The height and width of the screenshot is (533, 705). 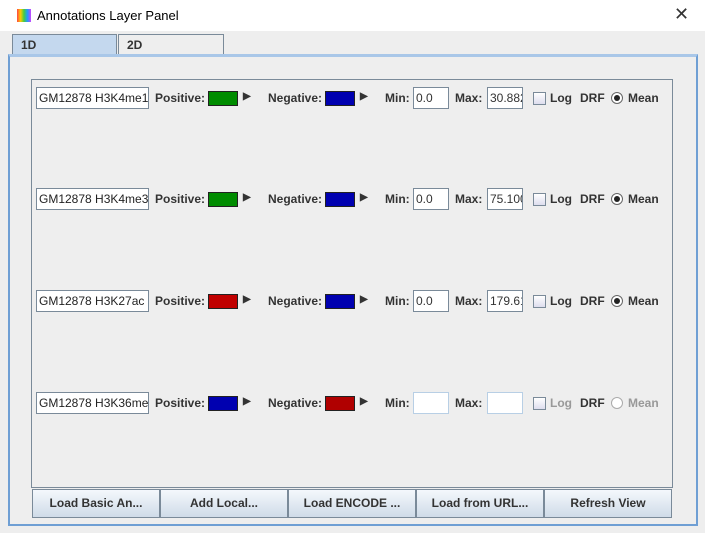 What do you see at coordinates (352, 15) in the screenshot?
I see `title-bar: Annotations Layer Panel ✕` at bounding box center [352, 15].